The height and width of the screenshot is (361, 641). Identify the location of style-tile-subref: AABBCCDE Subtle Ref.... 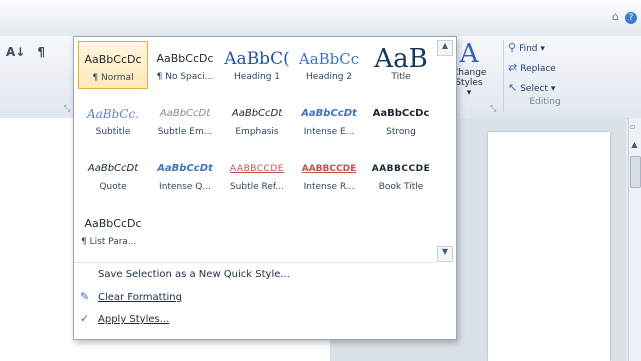
(257, 175).